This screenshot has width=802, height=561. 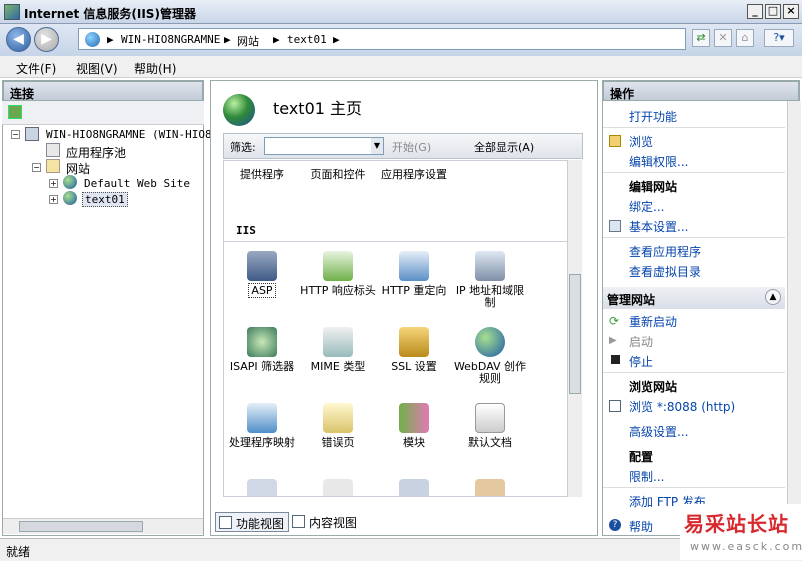 I want to click on site-globe-icon, so click(x=239, y=110).